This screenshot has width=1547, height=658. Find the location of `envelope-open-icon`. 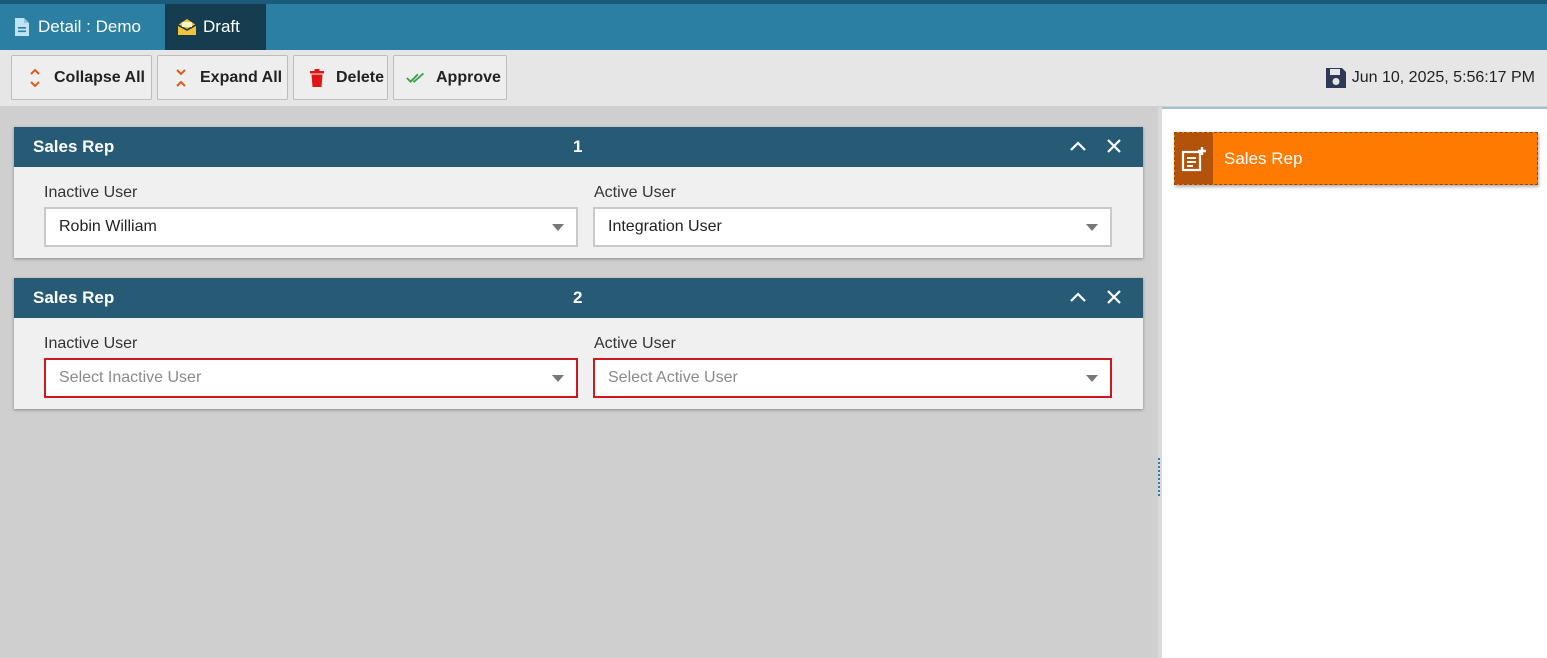

envelope-open-icon is located at coordinates (187, 27).